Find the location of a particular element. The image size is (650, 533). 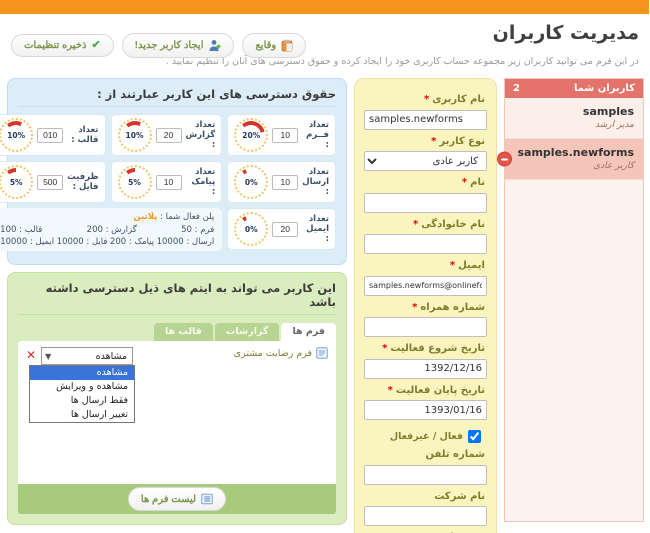

quota-tile-label: تعداد قالب : is located at coordinates (86, 135).